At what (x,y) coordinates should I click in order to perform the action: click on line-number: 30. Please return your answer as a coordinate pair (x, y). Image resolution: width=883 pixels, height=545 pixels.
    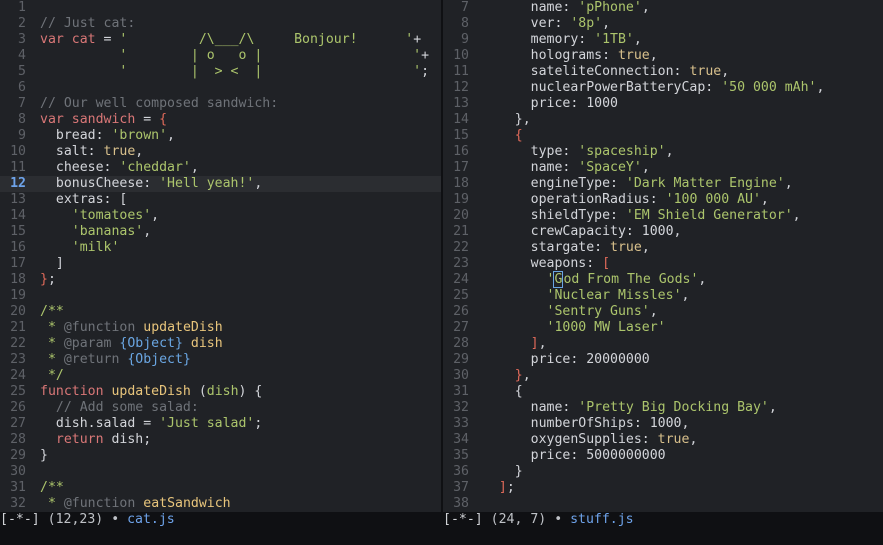
    Looking at the image, I should click on (461, 375).